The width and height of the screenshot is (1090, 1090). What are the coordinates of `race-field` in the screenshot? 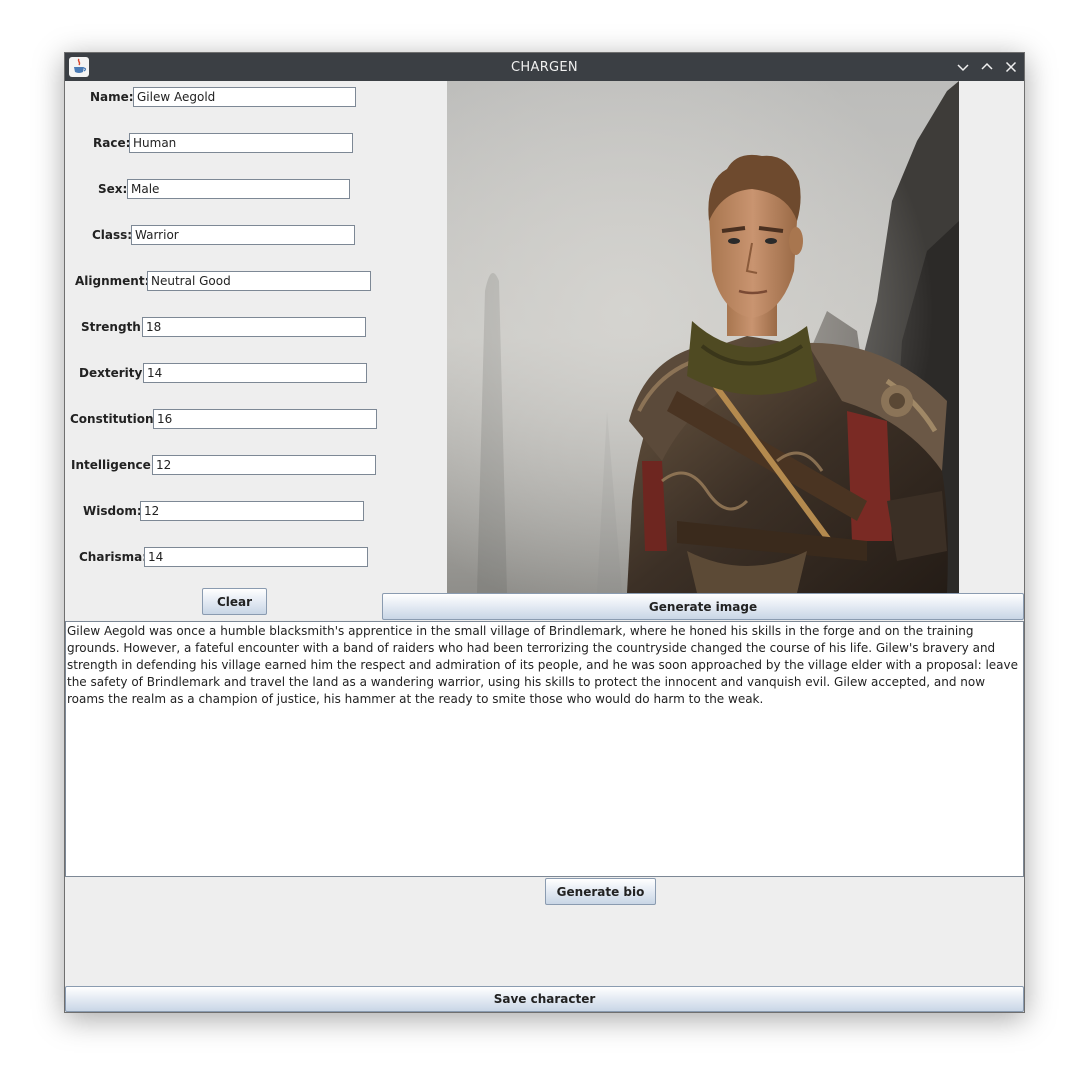 It's located at (241, 143).